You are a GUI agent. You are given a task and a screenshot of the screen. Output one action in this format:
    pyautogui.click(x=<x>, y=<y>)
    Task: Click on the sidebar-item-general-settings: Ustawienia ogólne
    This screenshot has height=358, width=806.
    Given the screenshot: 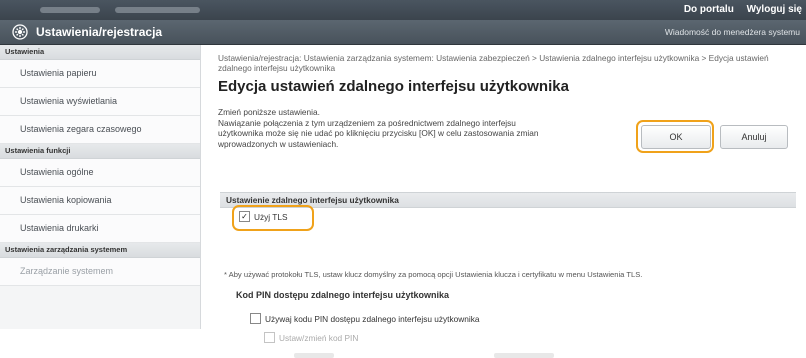 What is the action you would take?
    pyautogui.click(x=100, y=173)
    